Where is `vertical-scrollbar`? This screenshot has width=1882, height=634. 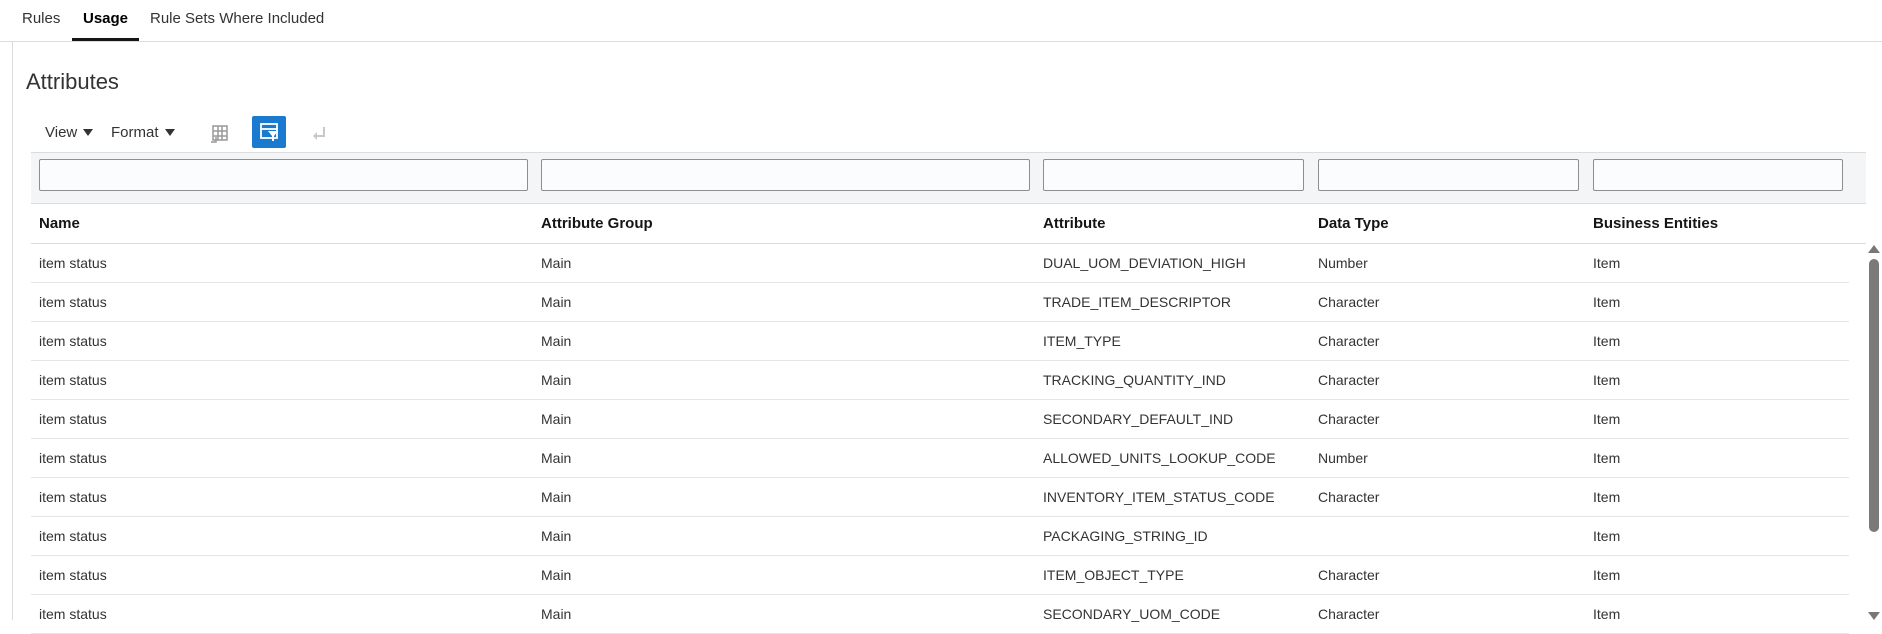
vertical-scrollbar is located at coordinates (1874, 432).